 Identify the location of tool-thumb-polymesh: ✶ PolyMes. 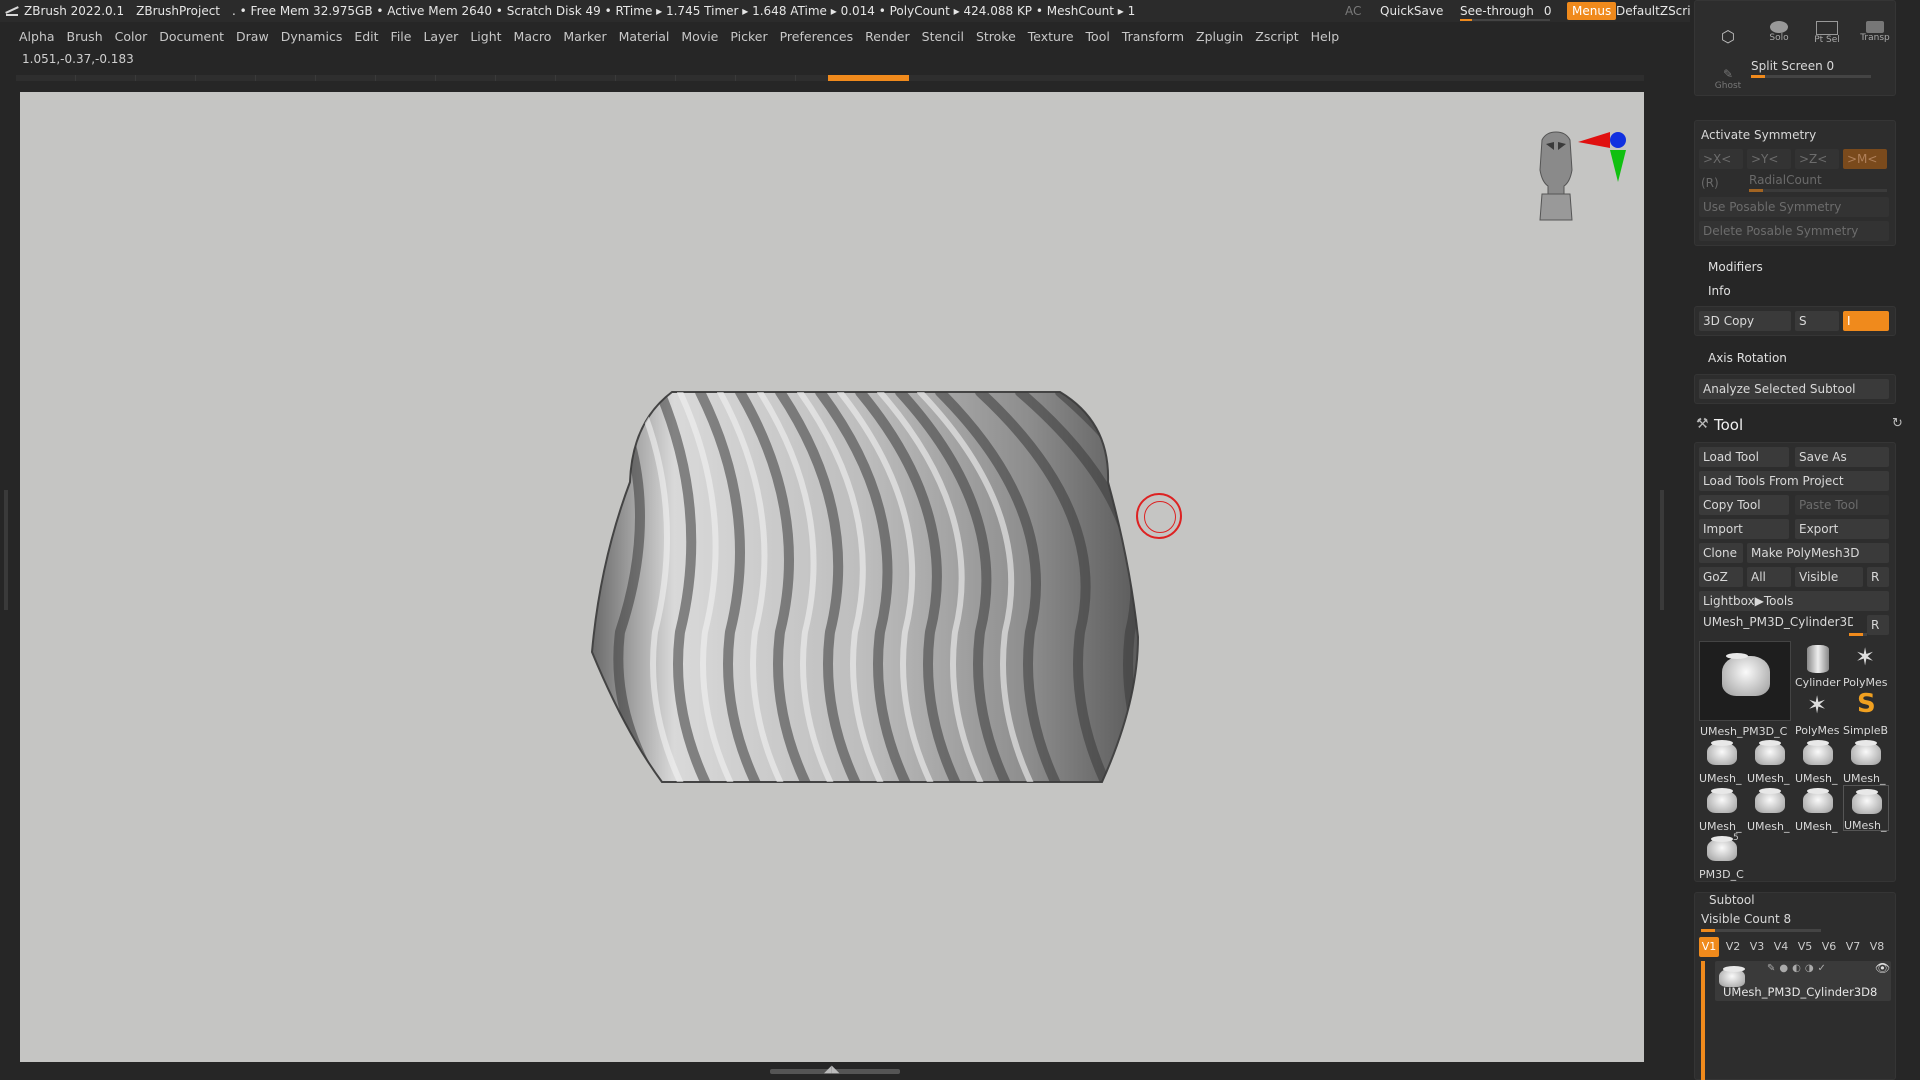
(1866, 665).